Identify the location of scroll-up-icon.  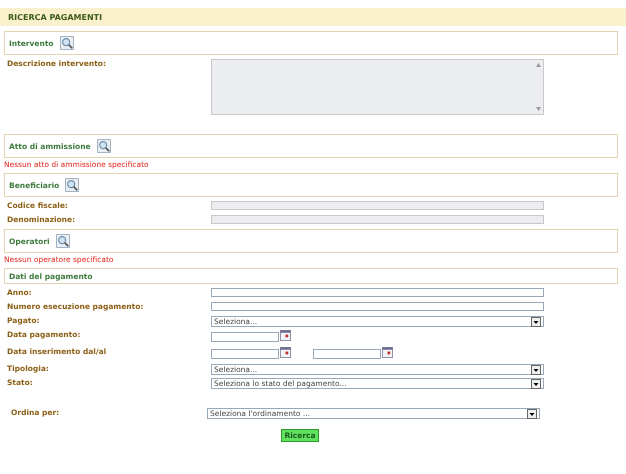
(538, 65).